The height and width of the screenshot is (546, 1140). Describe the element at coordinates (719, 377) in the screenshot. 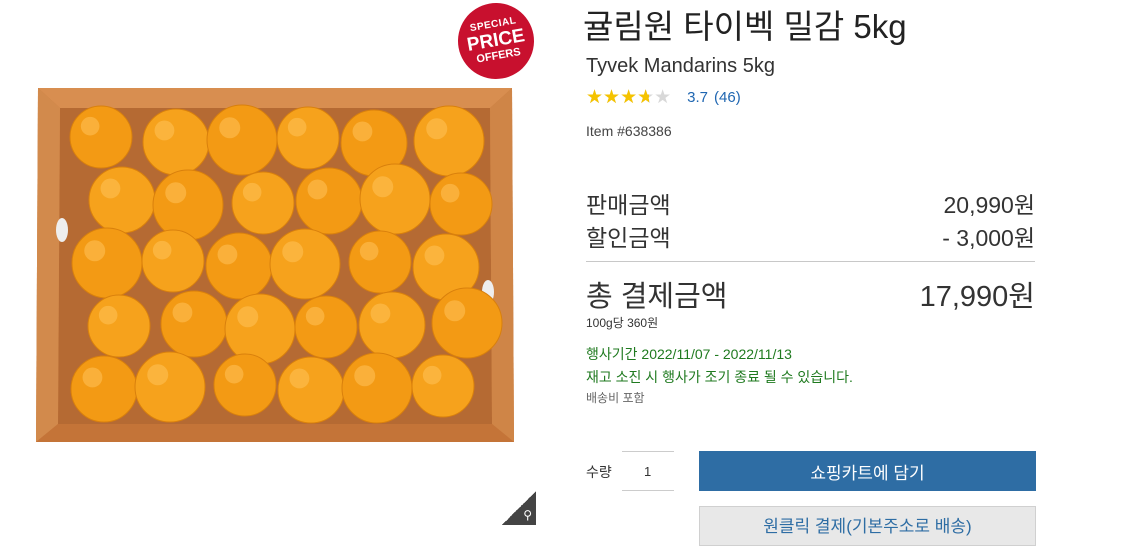

I see `promo-notice: 재고 소진 시 행사가 조기 종료 될 수 있습니다.` at that location.